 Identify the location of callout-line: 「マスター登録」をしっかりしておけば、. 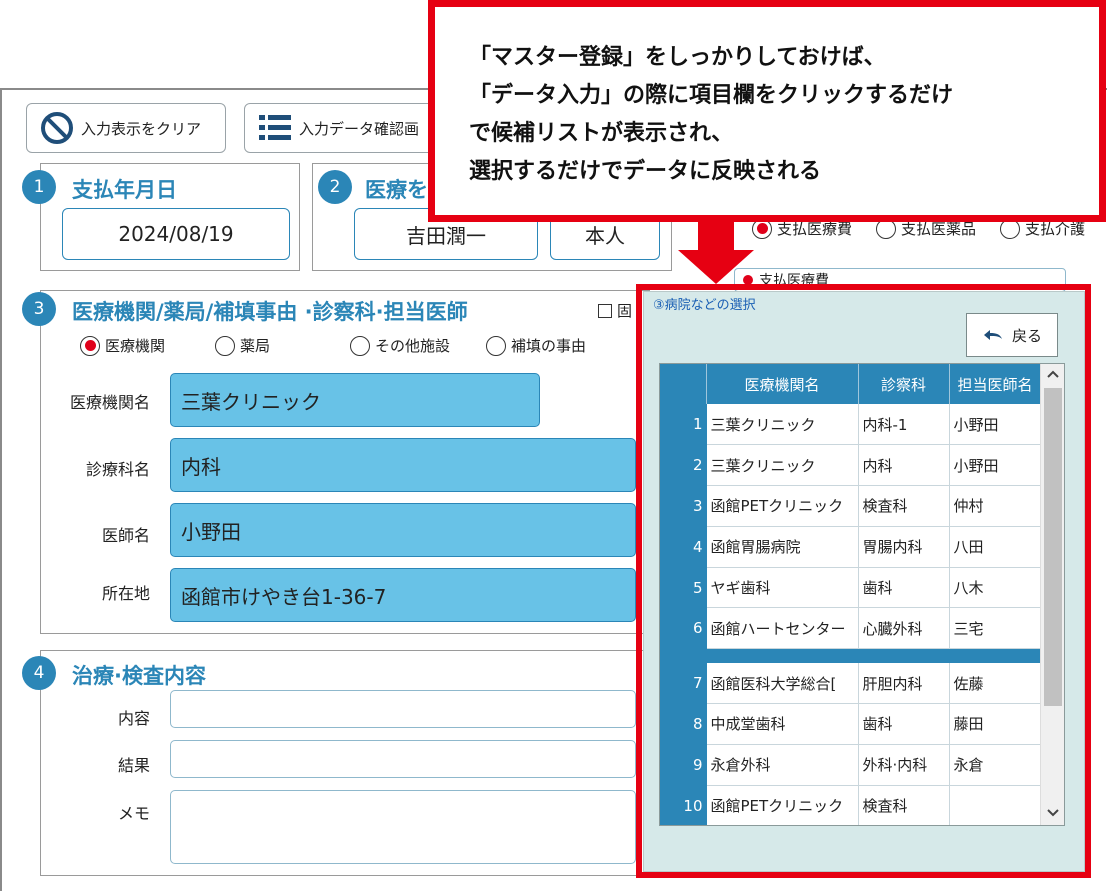
(677, 57).